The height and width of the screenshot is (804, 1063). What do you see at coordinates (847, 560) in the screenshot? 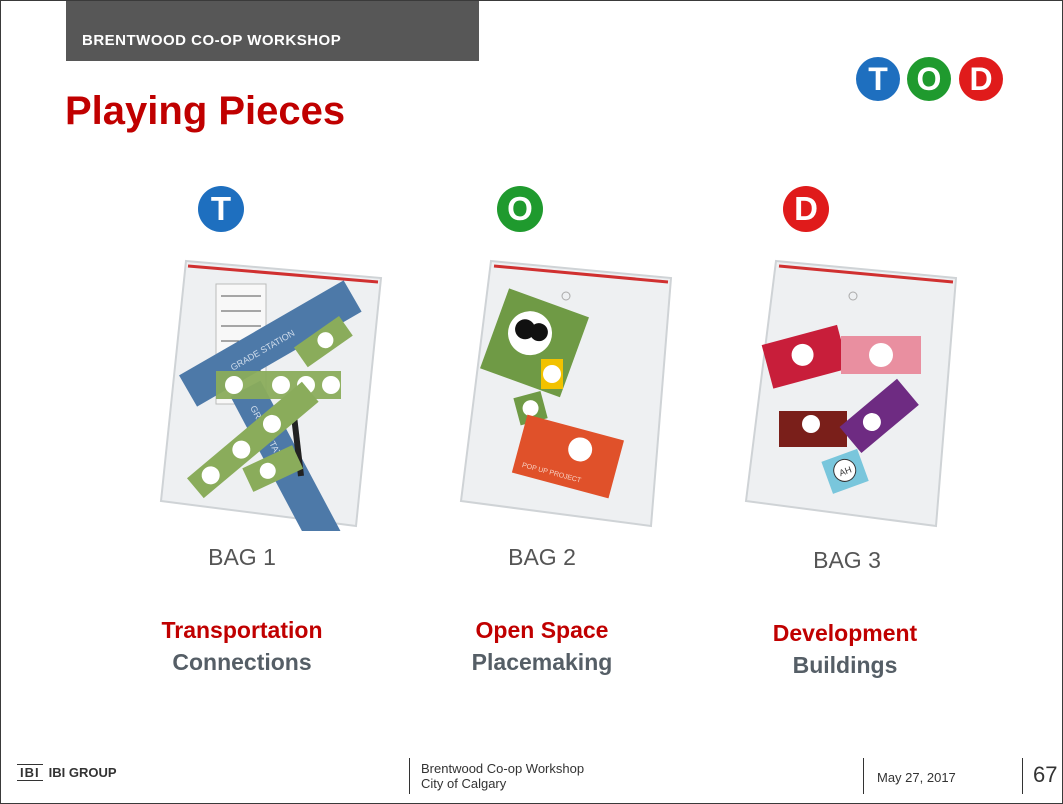
I see `bag-3-label: BAG 3` at bounding box center [847, 560].